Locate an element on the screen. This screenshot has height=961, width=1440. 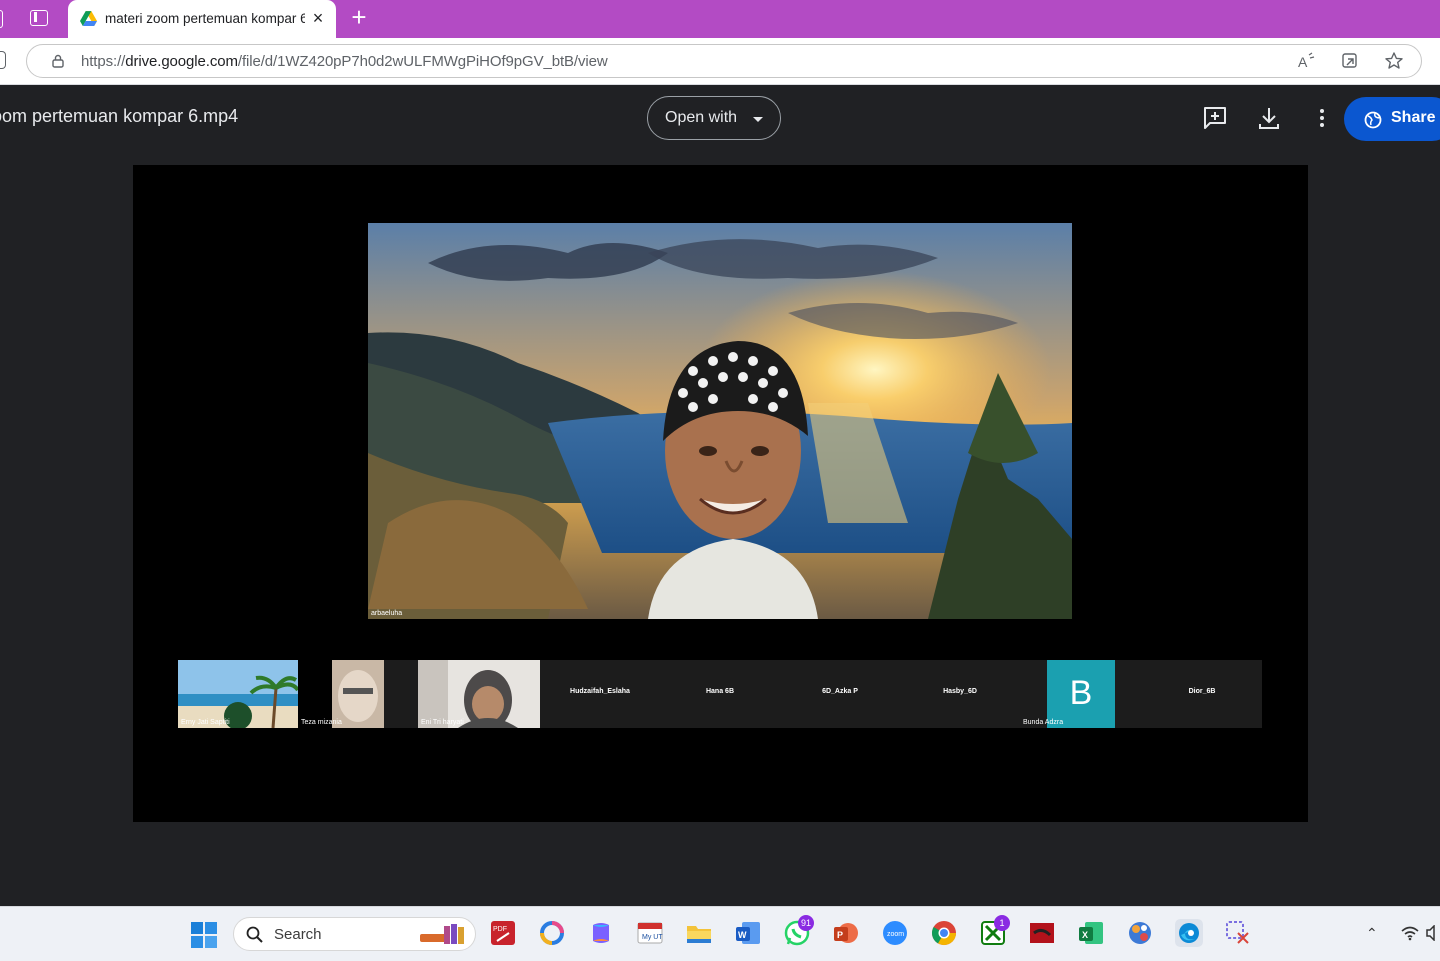
dropdown-caret-icon is located at coordinates (758, 119).